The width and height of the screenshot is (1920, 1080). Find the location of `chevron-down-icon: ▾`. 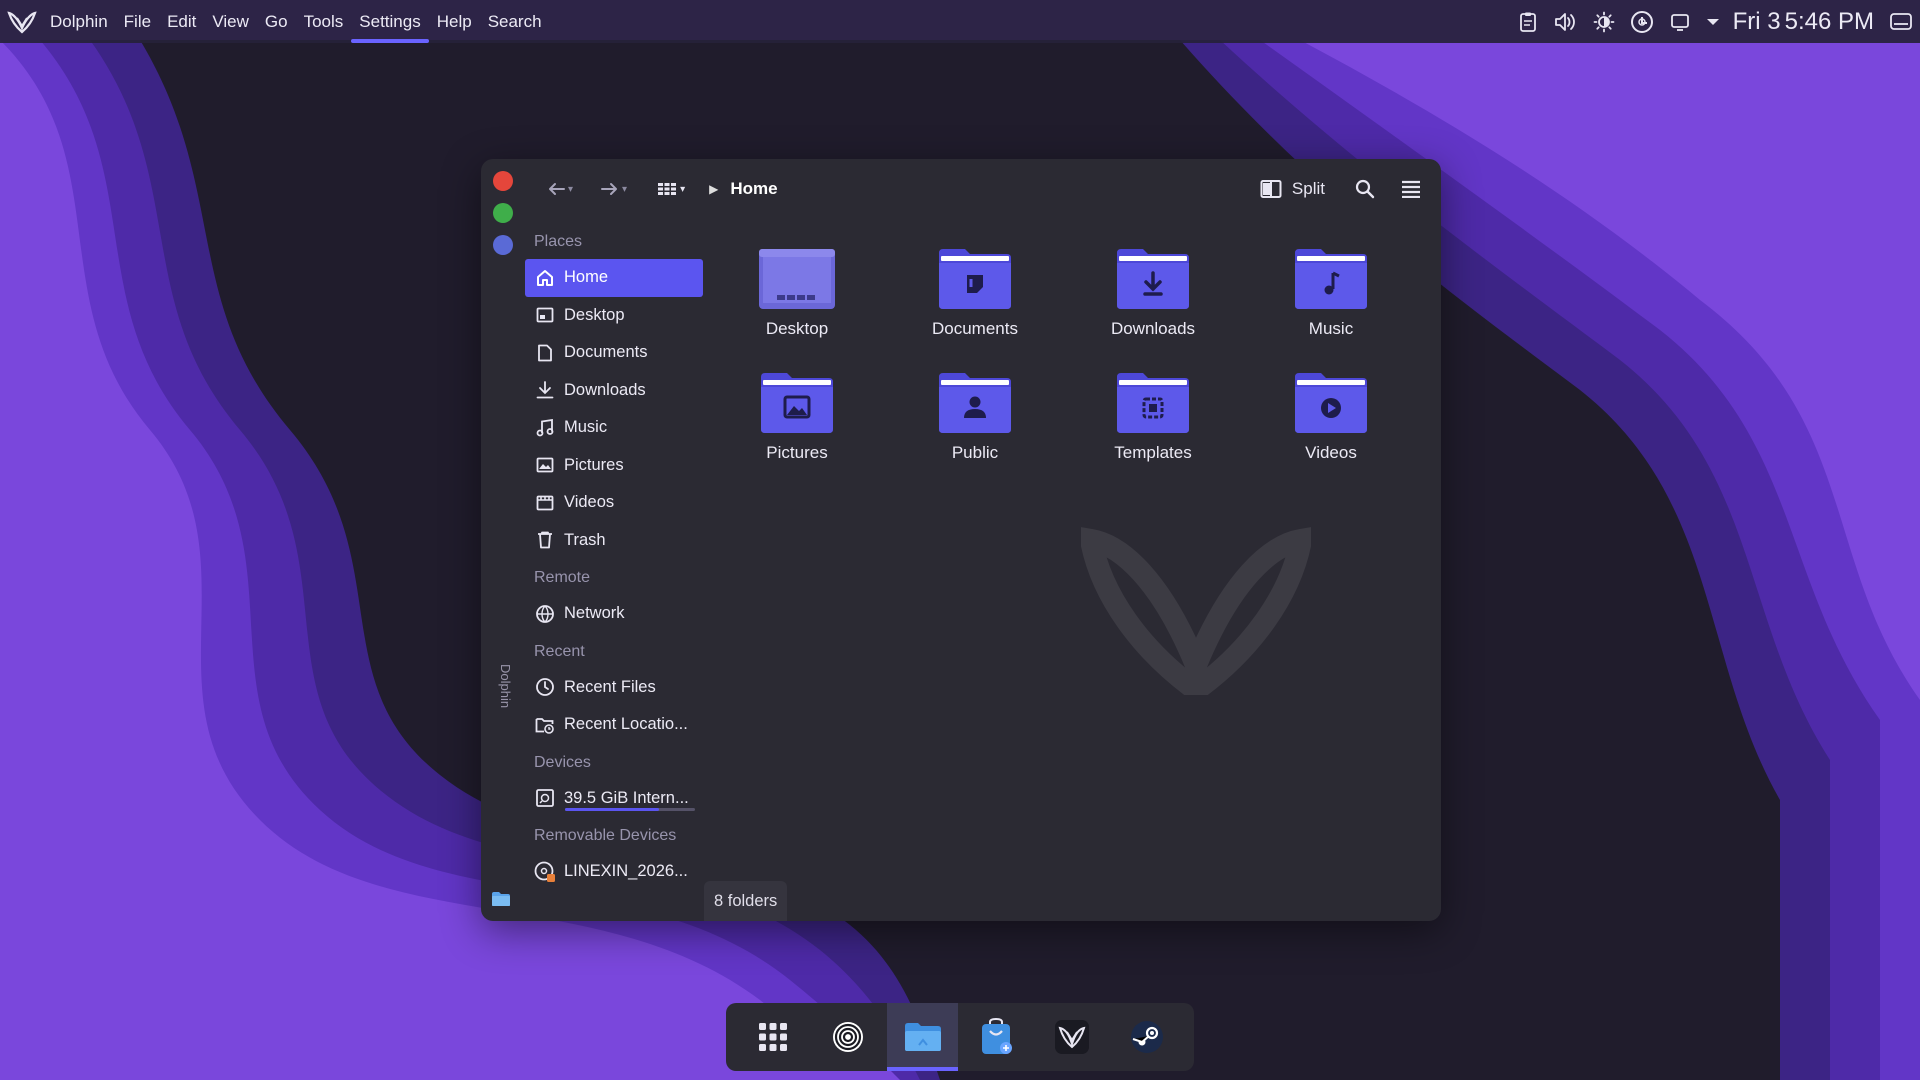

chevron-down-icon: ▾ is located at coordinates (683, 189).